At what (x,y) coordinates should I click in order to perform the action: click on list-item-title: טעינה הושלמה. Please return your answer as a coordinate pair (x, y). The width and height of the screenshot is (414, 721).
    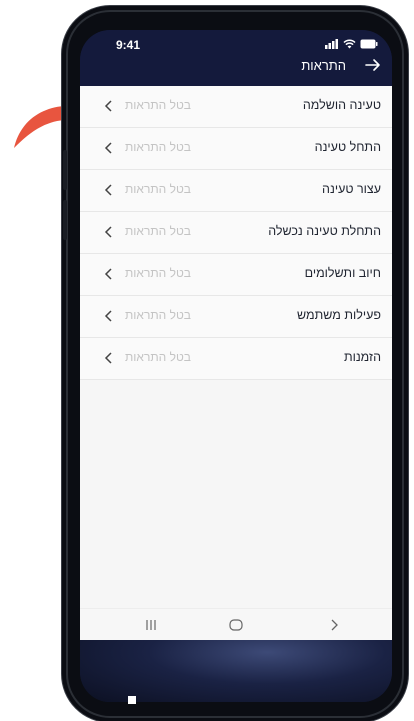
    Looking at the image, I should click on (341, 105).